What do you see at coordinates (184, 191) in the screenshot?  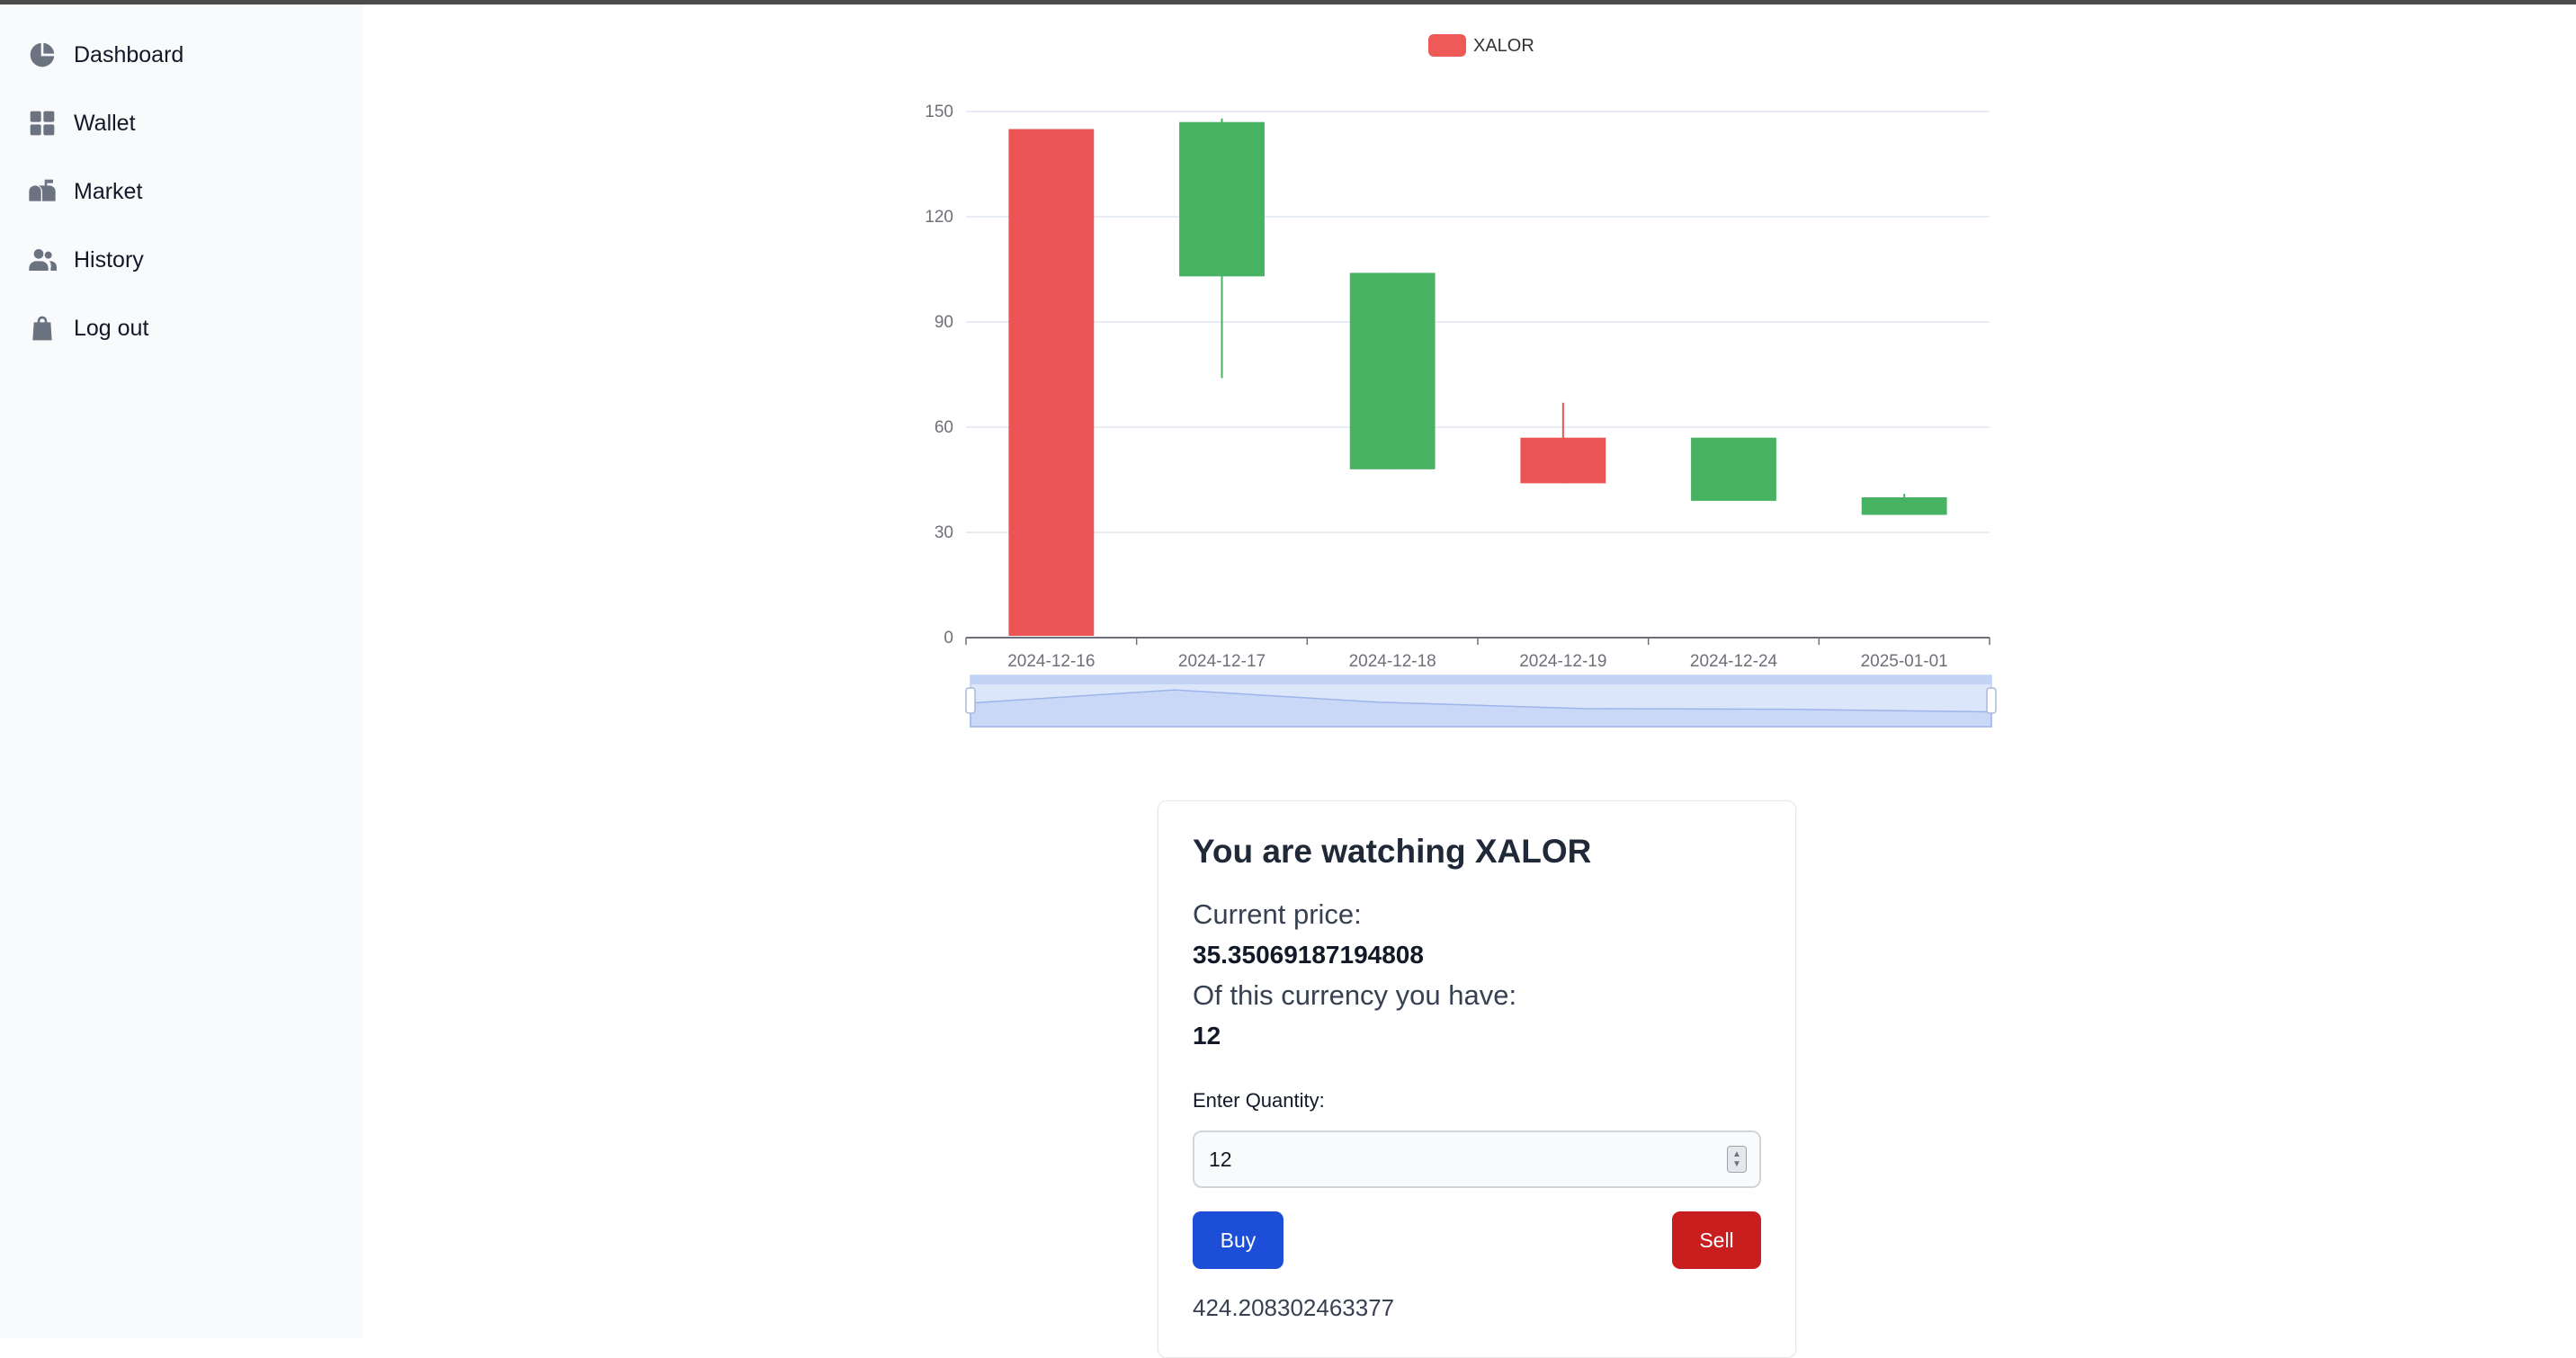 I see `sidebar-item-market: Market` at bounding box center [184, 191].